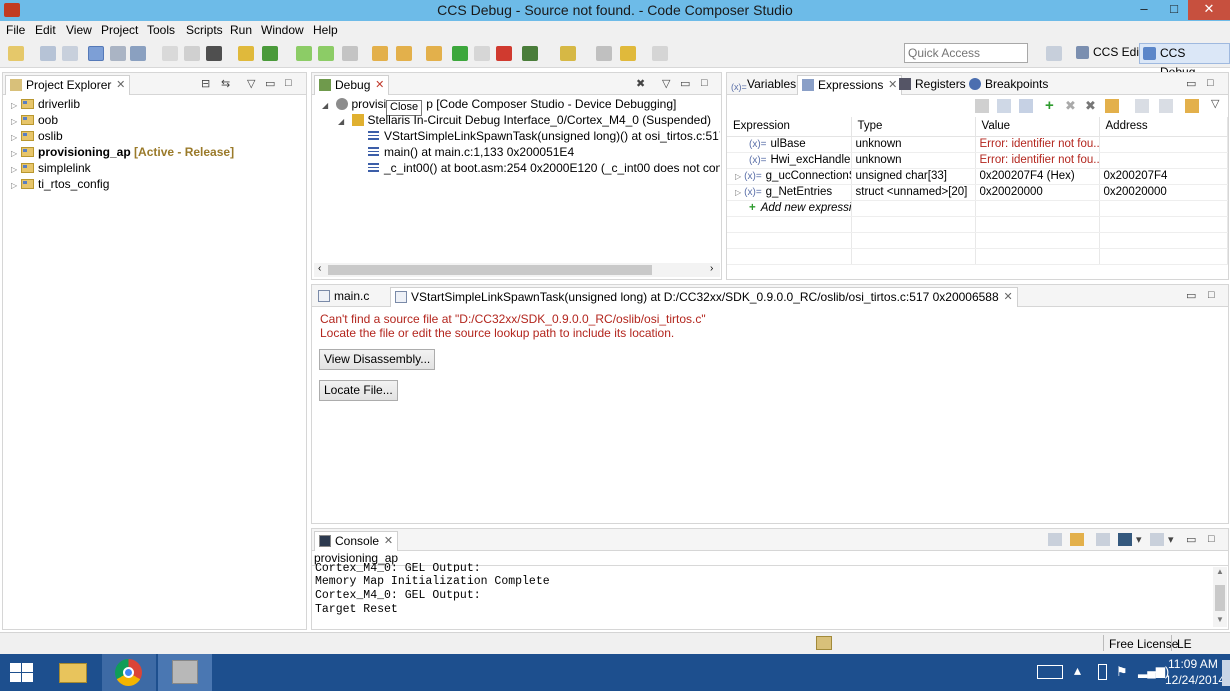 The image size is (1230, 691). Describe the element at coordinates (977, 208) in the screenshot. I see `add-expression-row: + Add new expressio` at that location.